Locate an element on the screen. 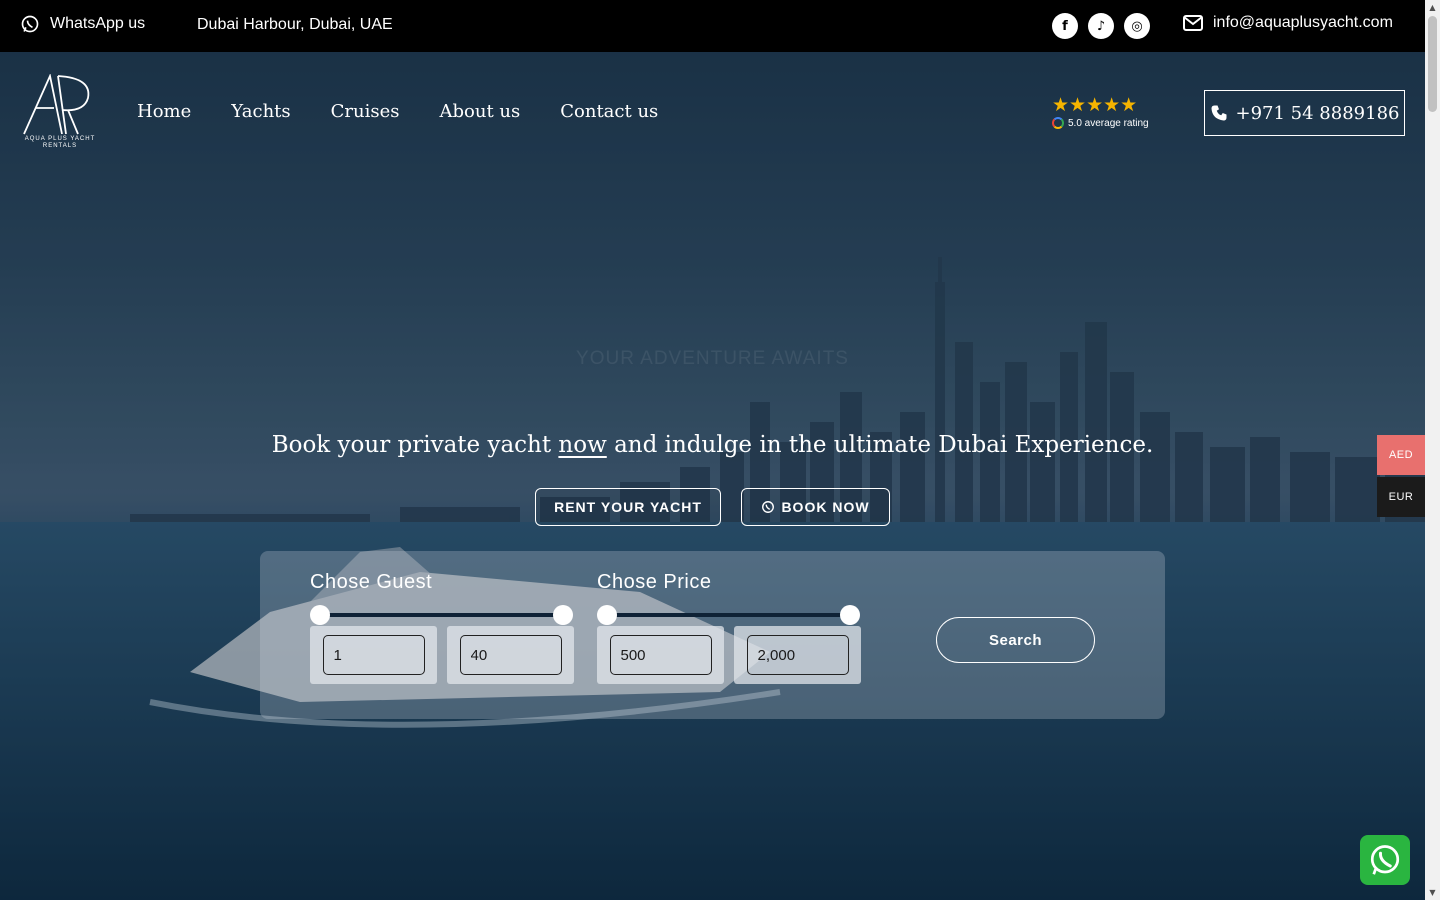 The width and height of the screenshot is (1440, 900). tiktok-icon: ♪ is located at coordinates (1101, 26).